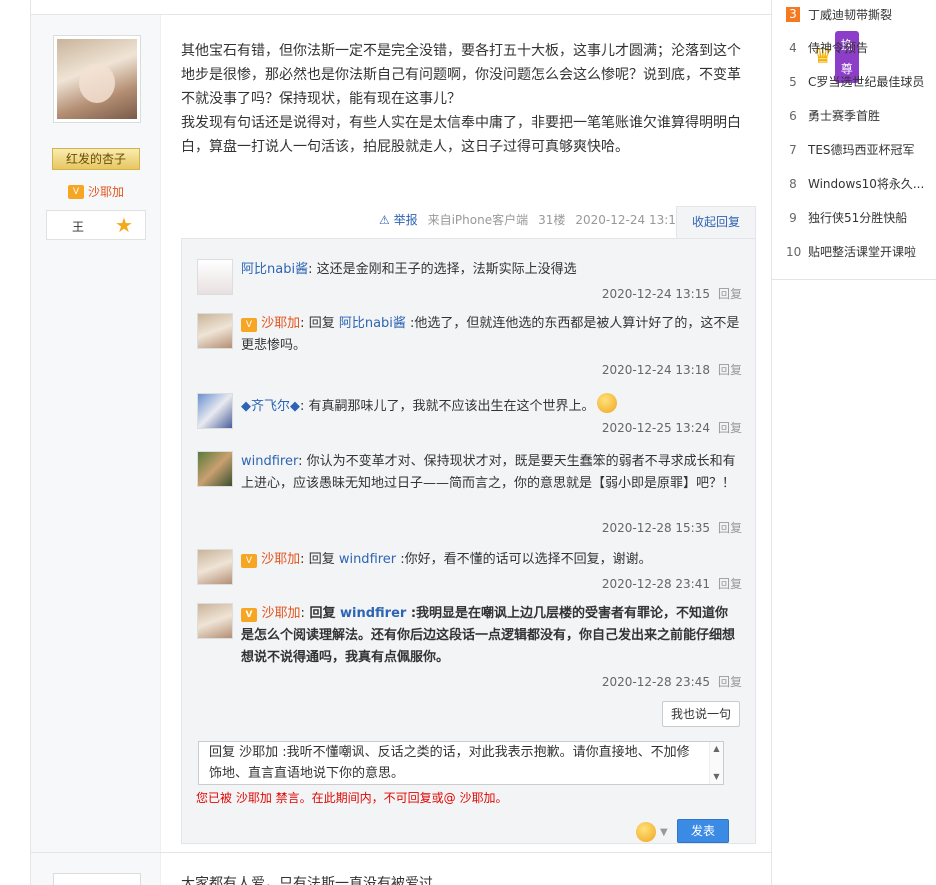  I want to click on vip-name-text: 沙耶加, so click(106, 192).